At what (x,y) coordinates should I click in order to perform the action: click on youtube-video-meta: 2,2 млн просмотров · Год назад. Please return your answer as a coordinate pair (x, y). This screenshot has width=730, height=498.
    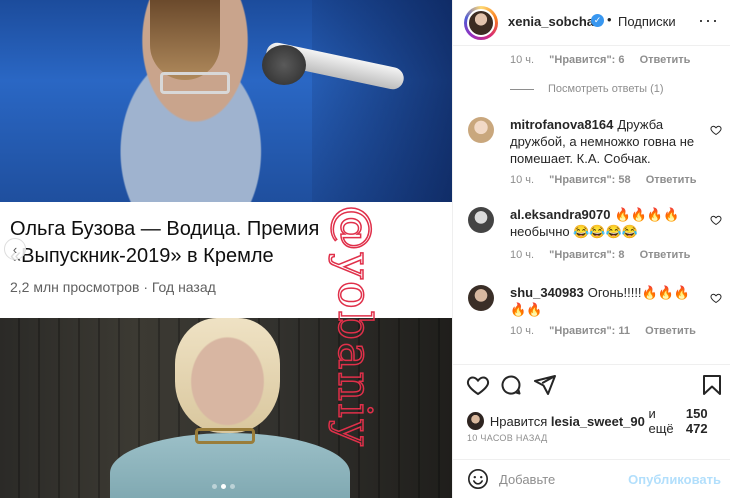
    Looking at the image, I should click on (113, 287).